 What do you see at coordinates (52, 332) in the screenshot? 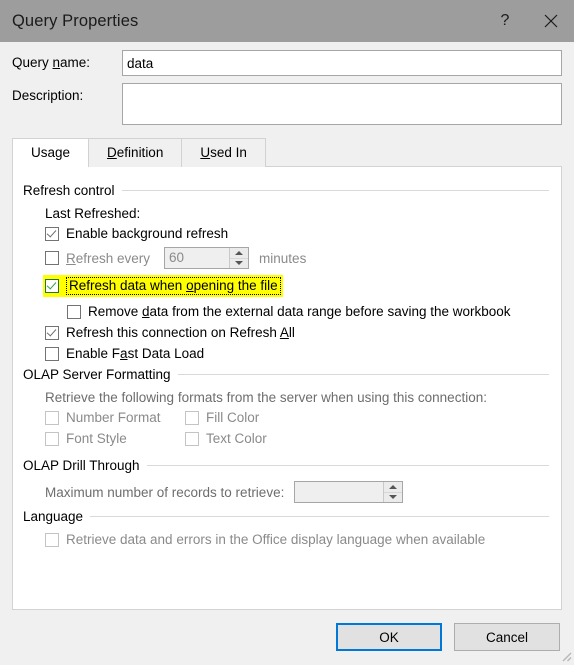
I see `refresh-all-checkbox` at bounding box center [52, 332].